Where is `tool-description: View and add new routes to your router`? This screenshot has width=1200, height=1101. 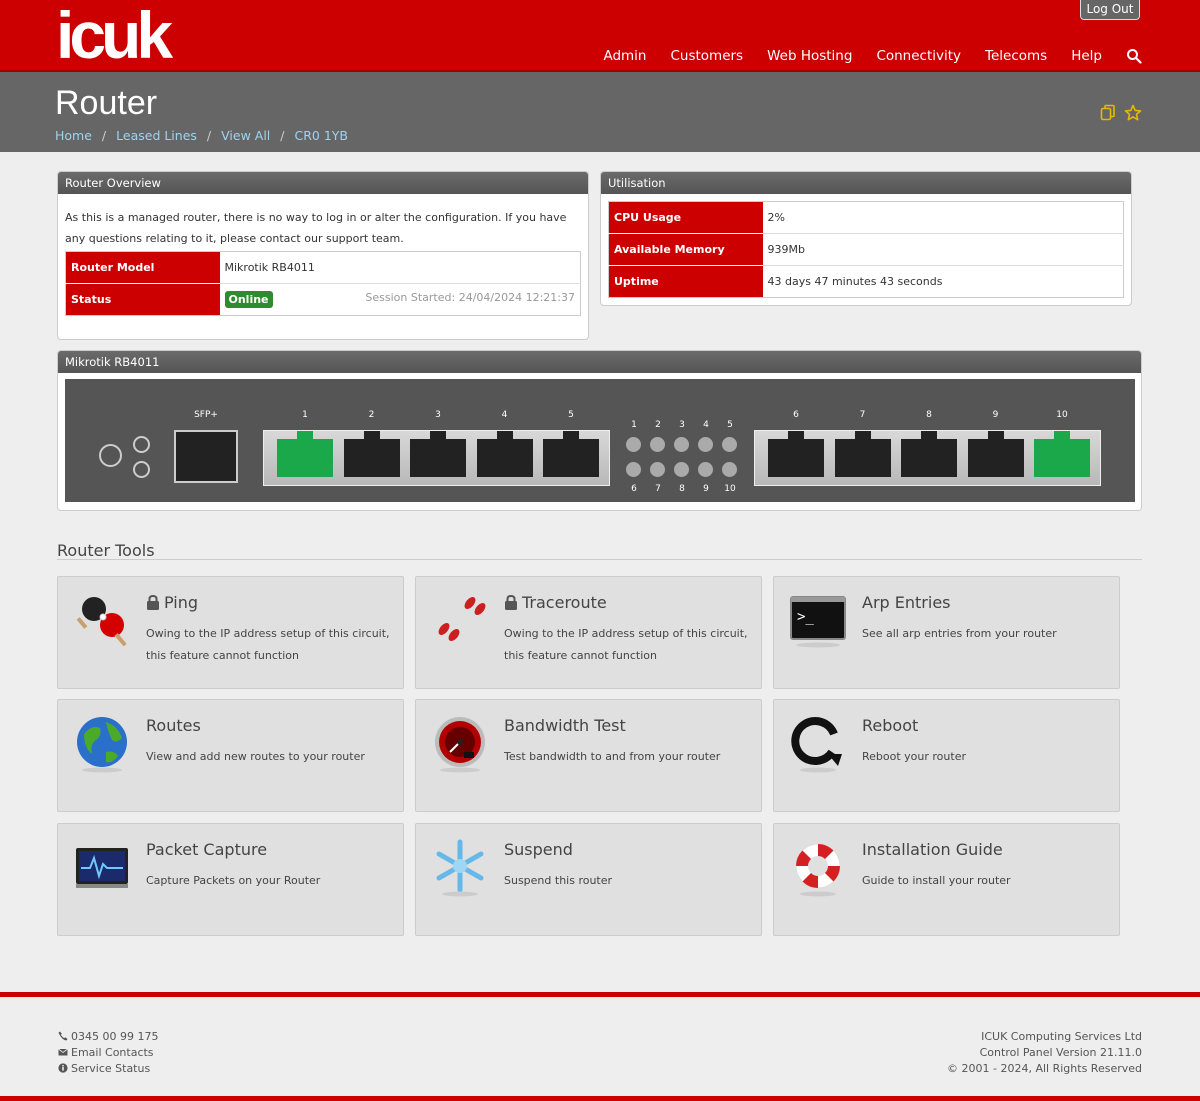
tool-description: View and add new routes to your router is located at coordinates (255, 756).